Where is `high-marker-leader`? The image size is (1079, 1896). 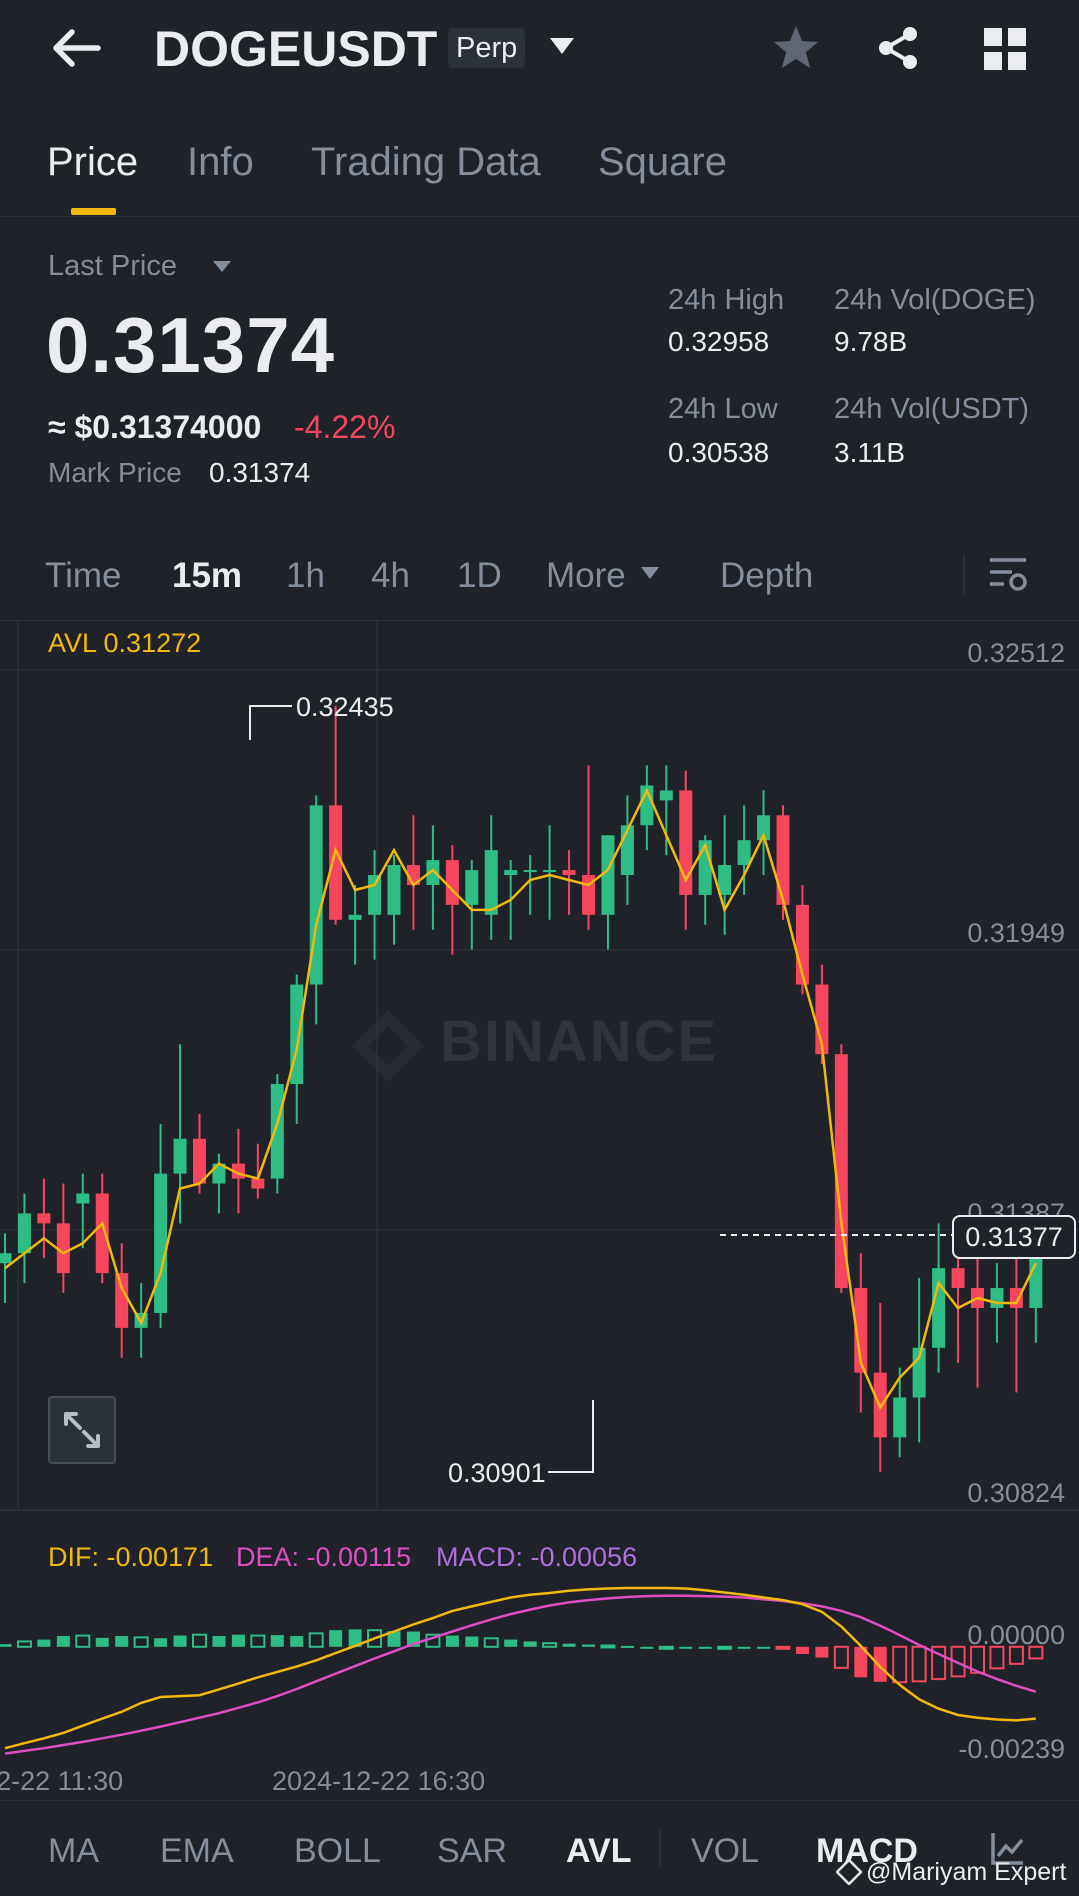
high-marker-leader is located at coordinates (270, 722).